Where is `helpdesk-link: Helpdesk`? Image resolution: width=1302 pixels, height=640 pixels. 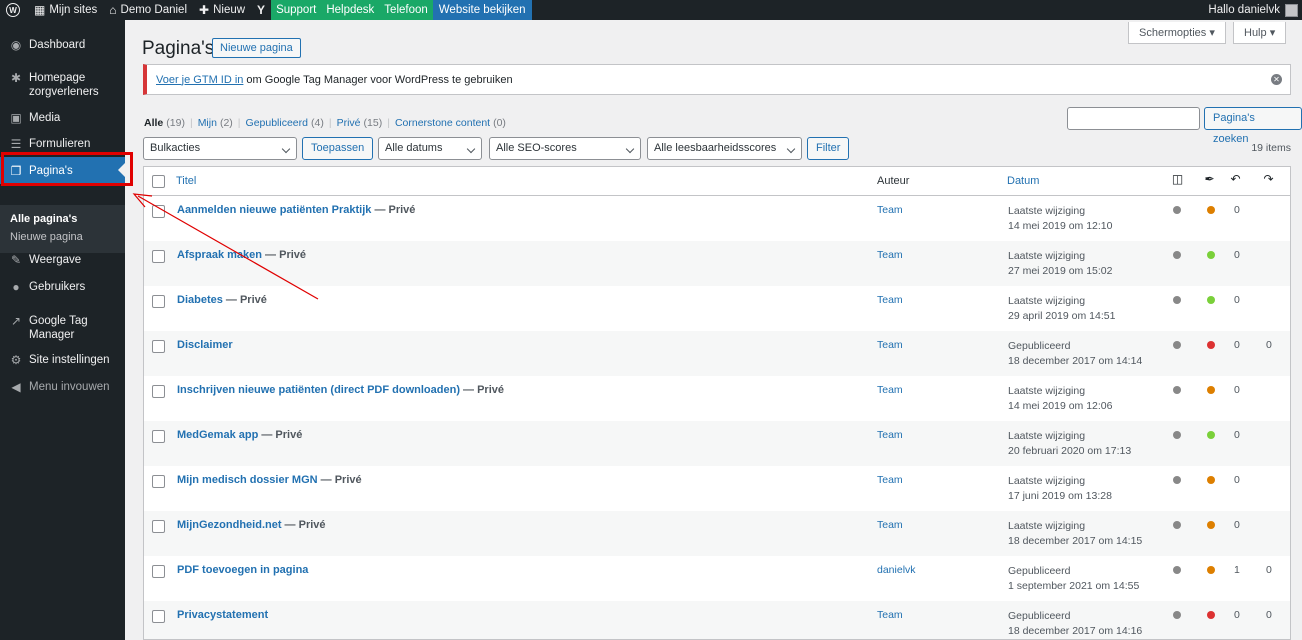
helpdesk-link: Helpdesk is located at coordinates (350, 10).